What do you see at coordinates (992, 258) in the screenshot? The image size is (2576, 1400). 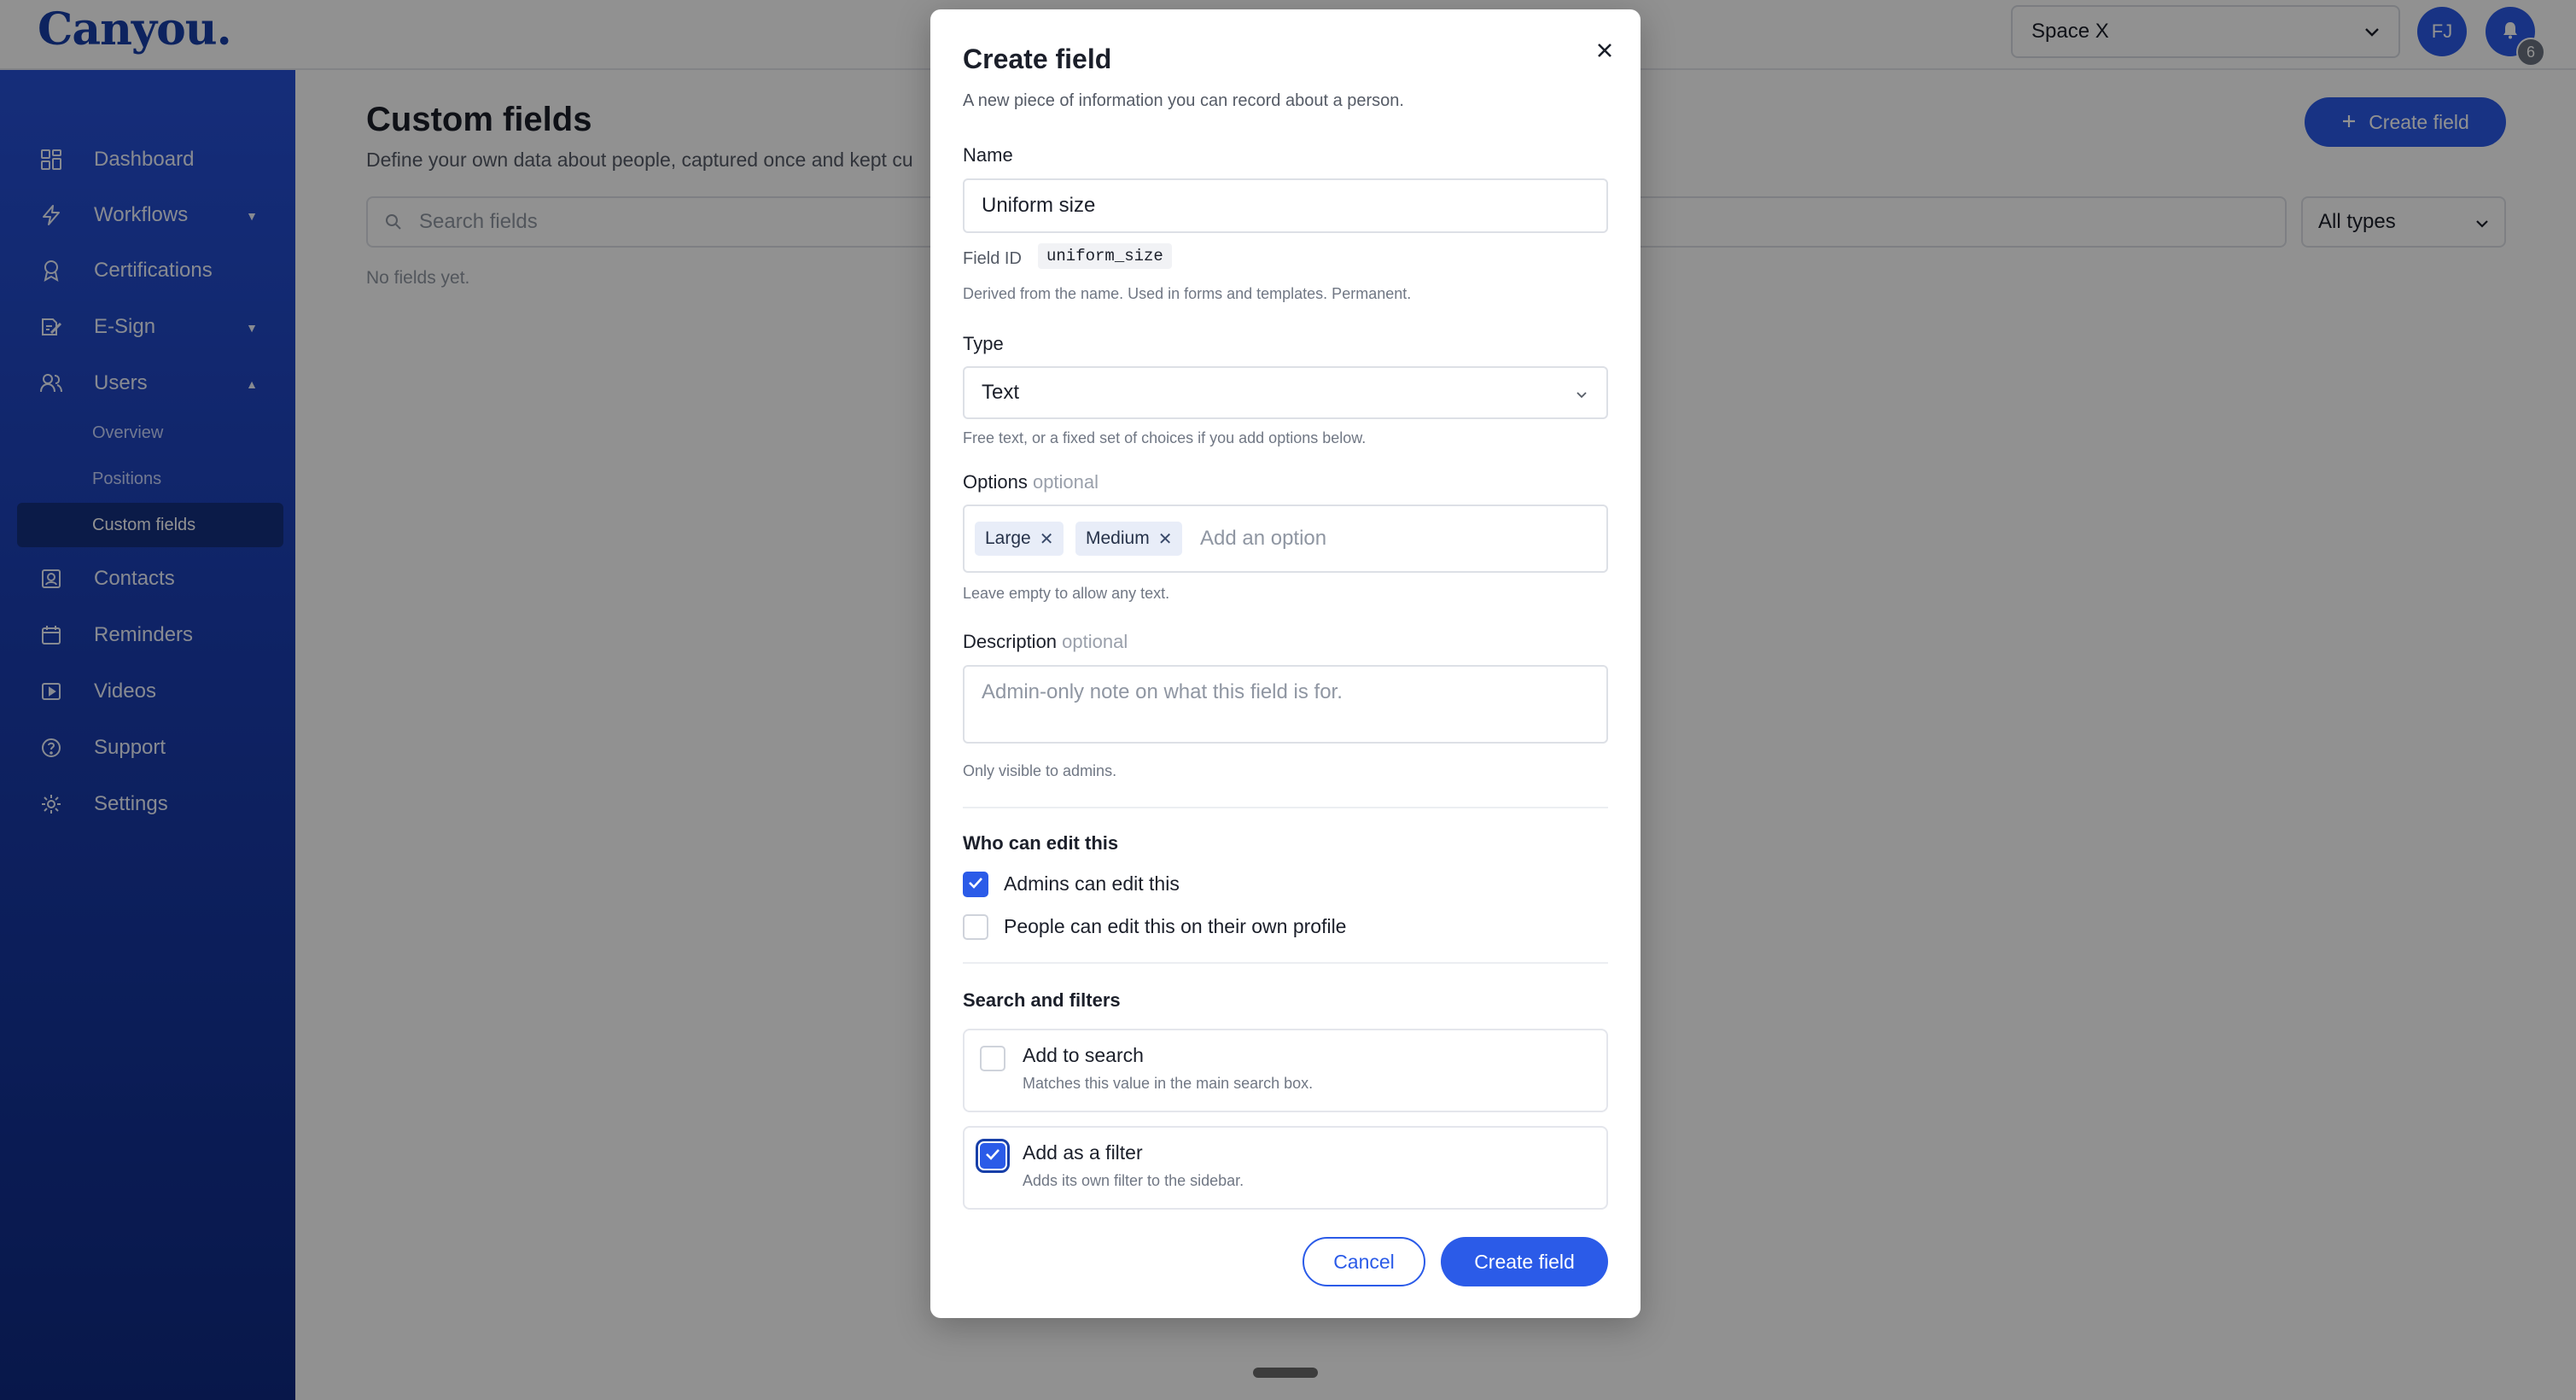 I see `field-id-label: Field ID` at bounding box center [992, 258].